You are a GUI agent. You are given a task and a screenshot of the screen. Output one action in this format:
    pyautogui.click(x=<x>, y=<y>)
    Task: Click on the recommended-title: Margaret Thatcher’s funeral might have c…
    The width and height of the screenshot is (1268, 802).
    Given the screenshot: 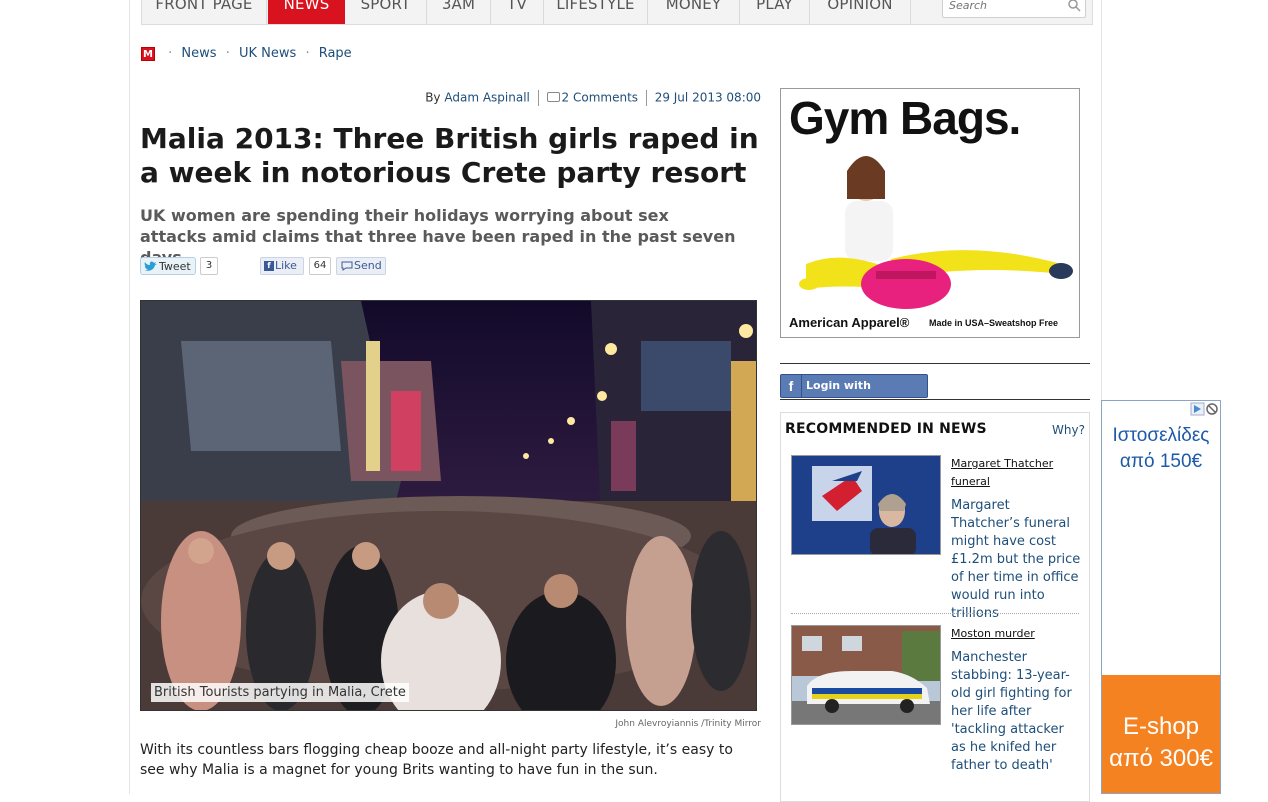 What is the action you would take?
    pyautogui.click(x=1016, y=560)
    